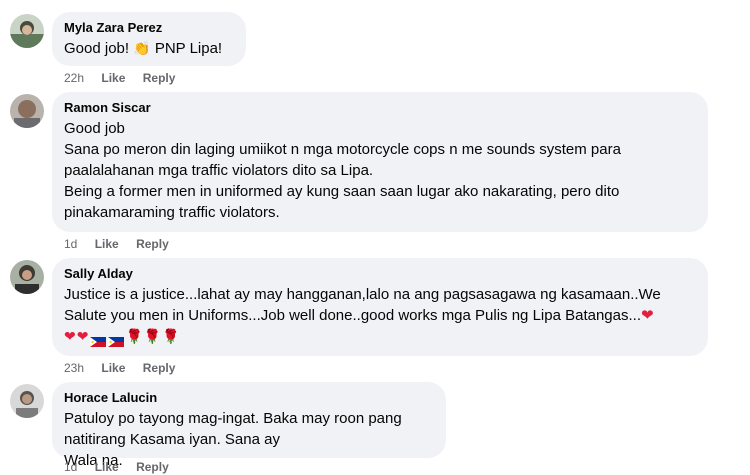 The height and width of the screenshot is (475, 750). I want to click on comment-author: Horace Lalucin, so click(249, 398).